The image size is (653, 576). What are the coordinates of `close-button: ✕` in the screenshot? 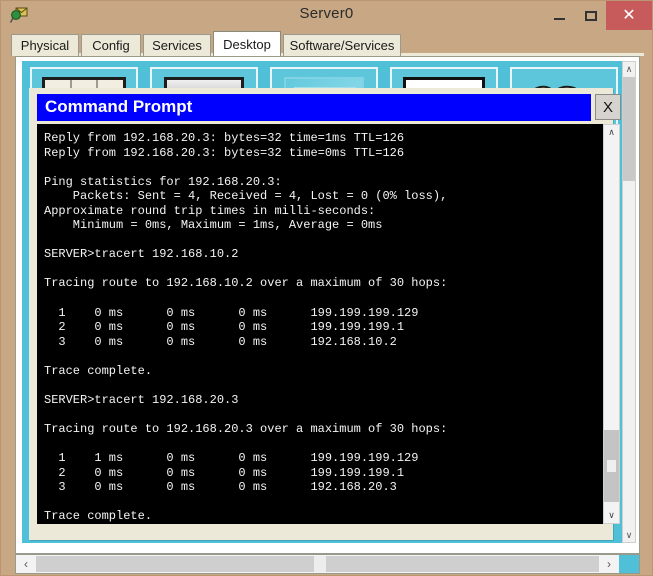 It's located at (629, 15).